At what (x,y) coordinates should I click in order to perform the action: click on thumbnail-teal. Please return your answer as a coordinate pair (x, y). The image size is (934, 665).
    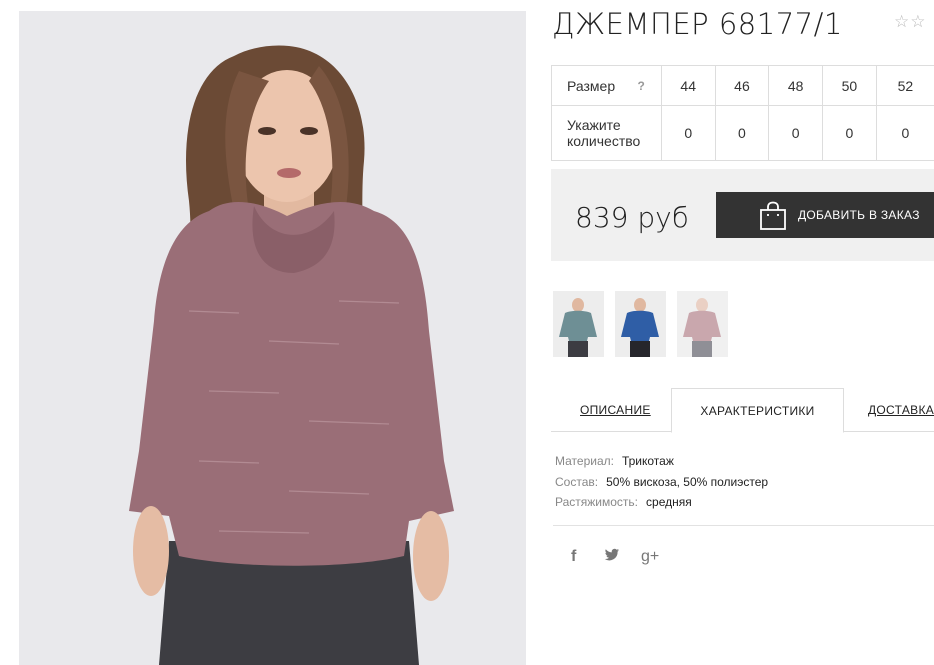
    Looking at the image, I should click on (578, 324).